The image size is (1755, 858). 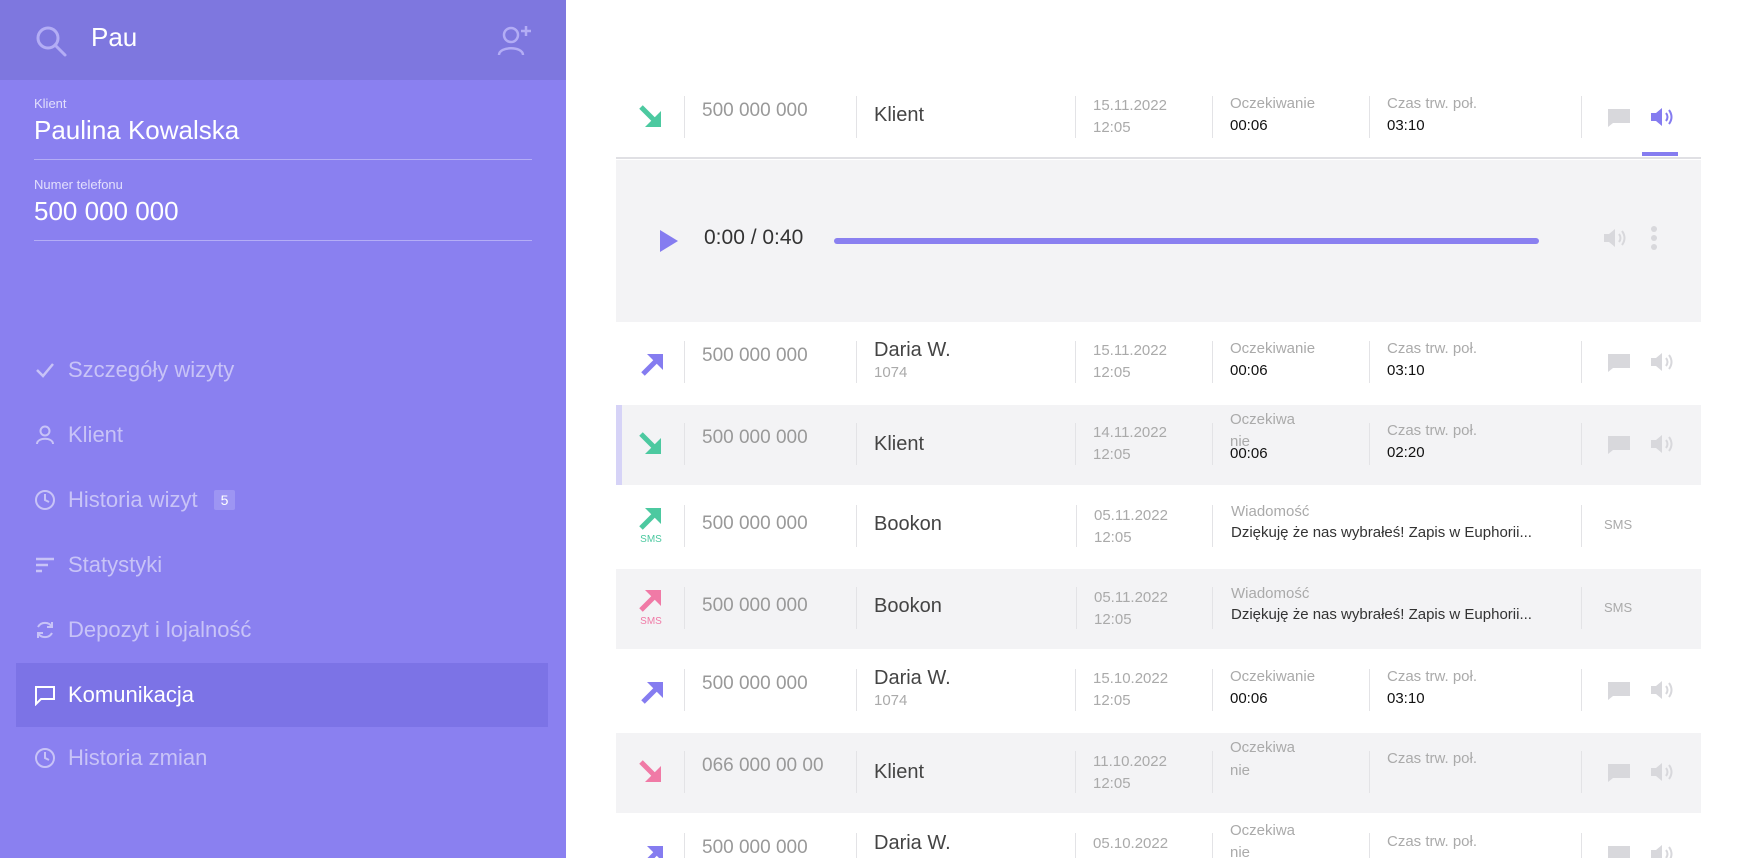 I want to click on active-tab-indicator, so click(x=1660, y=154).